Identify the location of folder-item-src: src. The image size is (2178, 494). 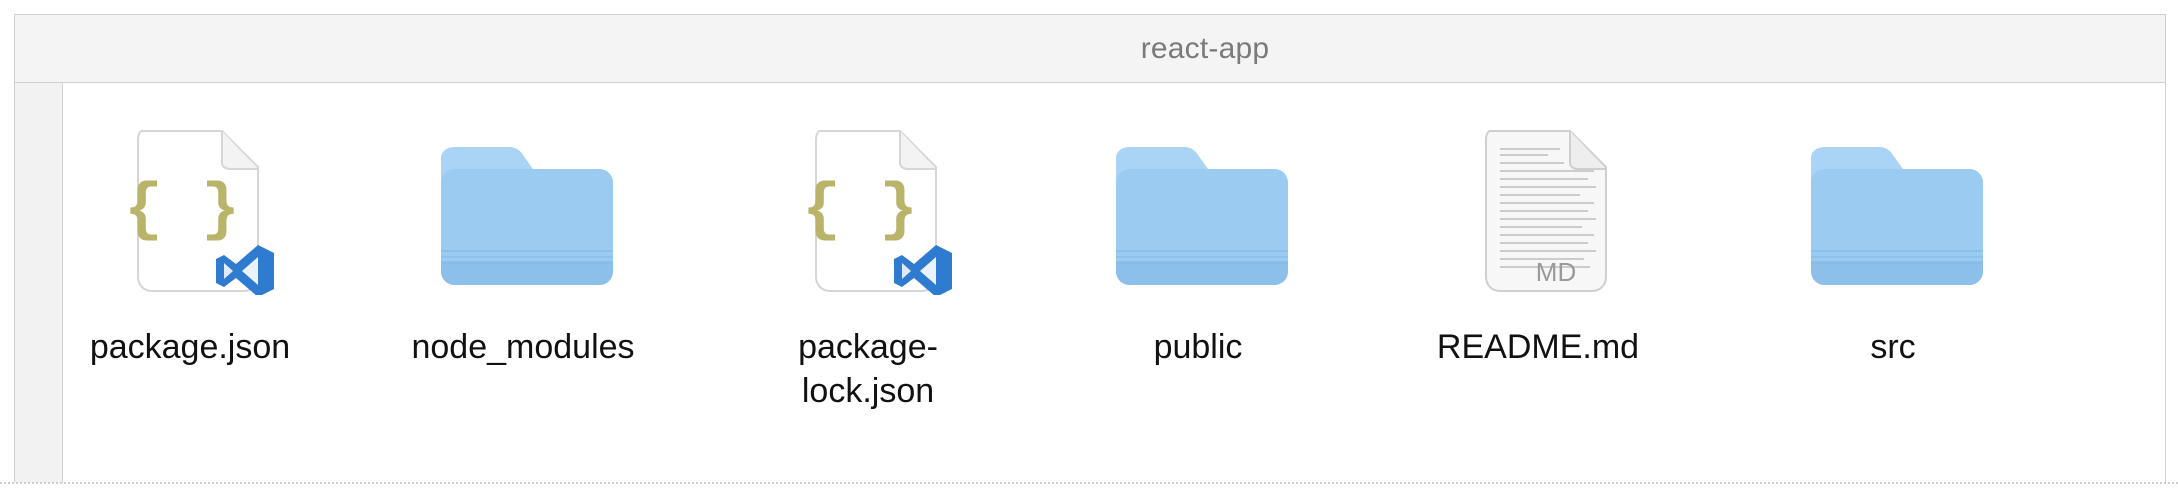
(1893, 290).